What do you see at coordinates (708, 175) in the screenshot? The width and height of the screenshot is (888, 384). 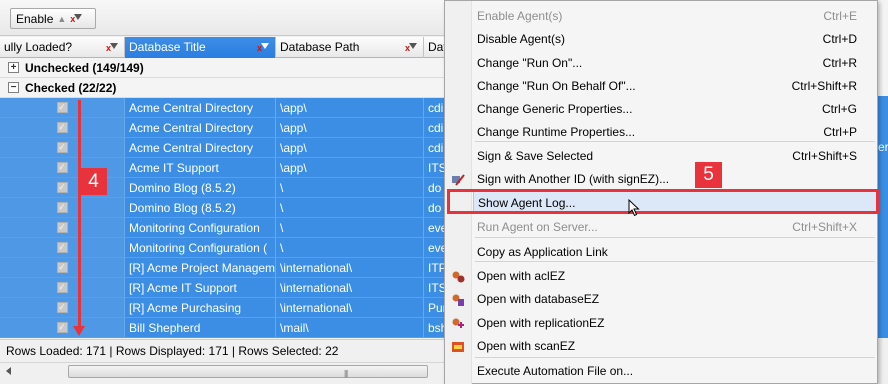 I see `annotation-badge-5: 5` at bounding box center [708, 175].